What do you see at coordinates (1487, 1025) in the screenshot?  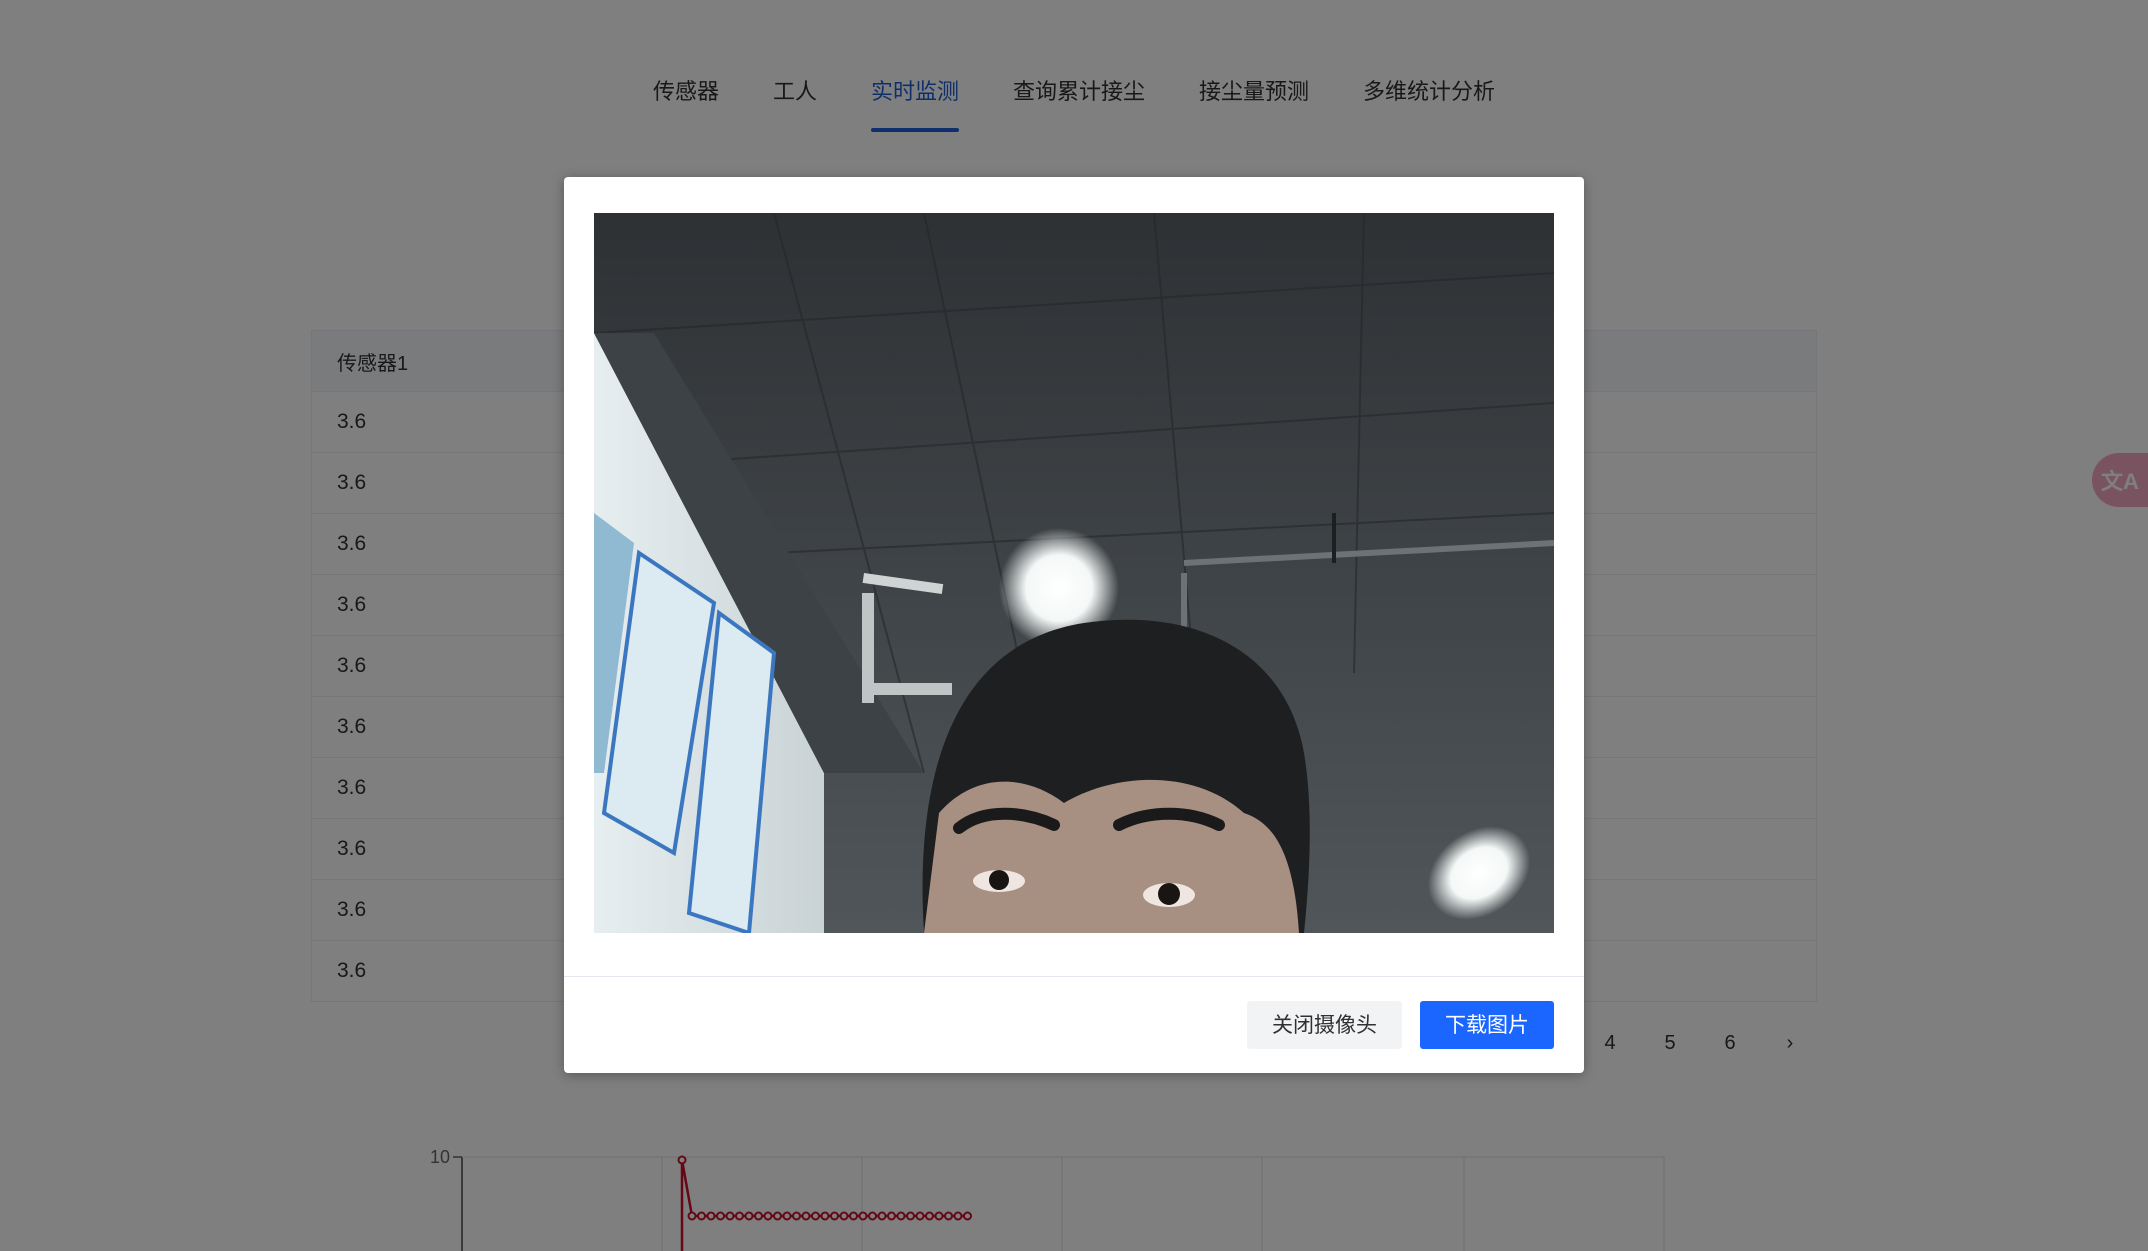 I see `download-image-button: 下载图片` at bounding box center [1487, 1025].